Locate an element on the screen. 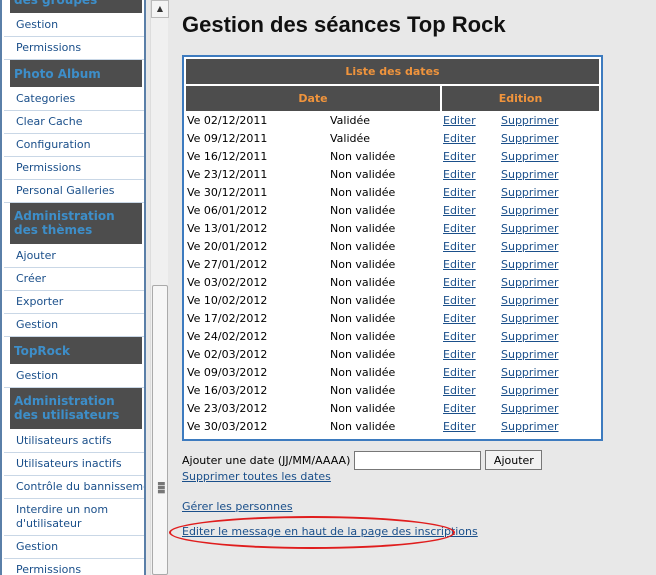 The width and height of the screenshot is (656, 575). row-date: Ve 02/12/2011 is located at coordinates (227, 120).